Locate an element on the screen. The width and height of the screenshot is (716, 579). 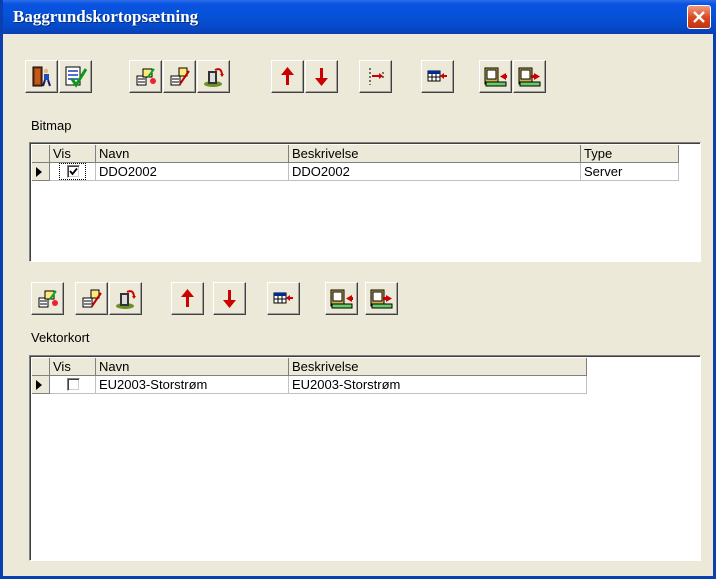
vektorkort-label: Vektorkort is located at coordinates (60, 337).